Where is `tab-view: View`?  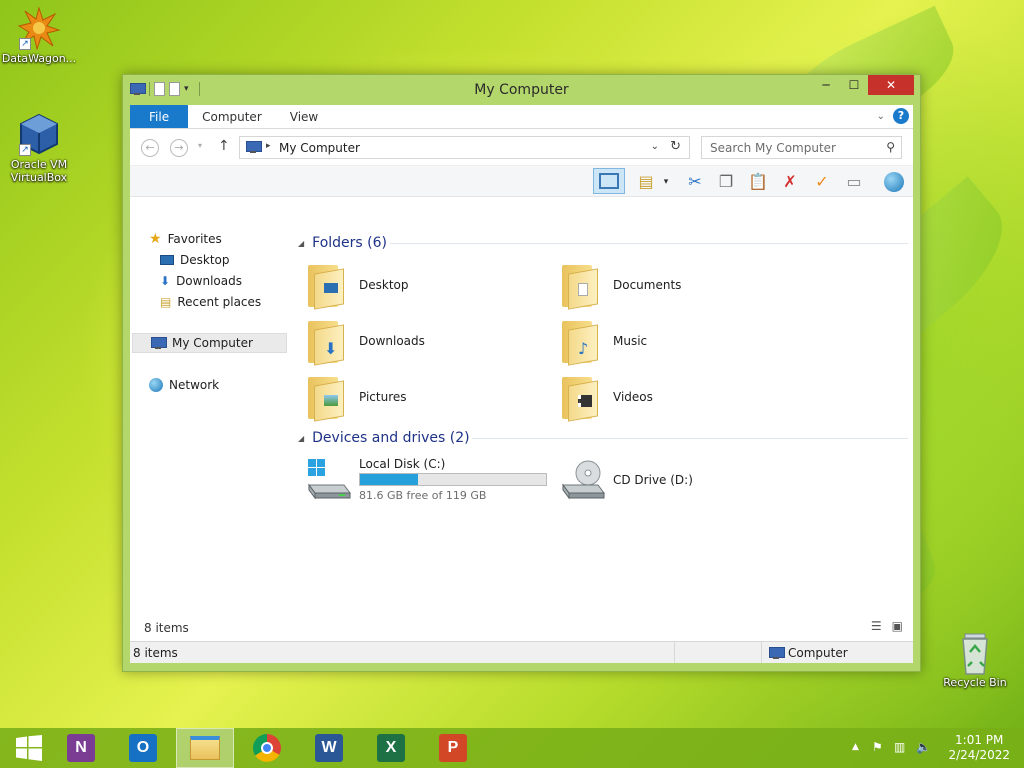 tab-view: View is located at coordinates (304, 116).